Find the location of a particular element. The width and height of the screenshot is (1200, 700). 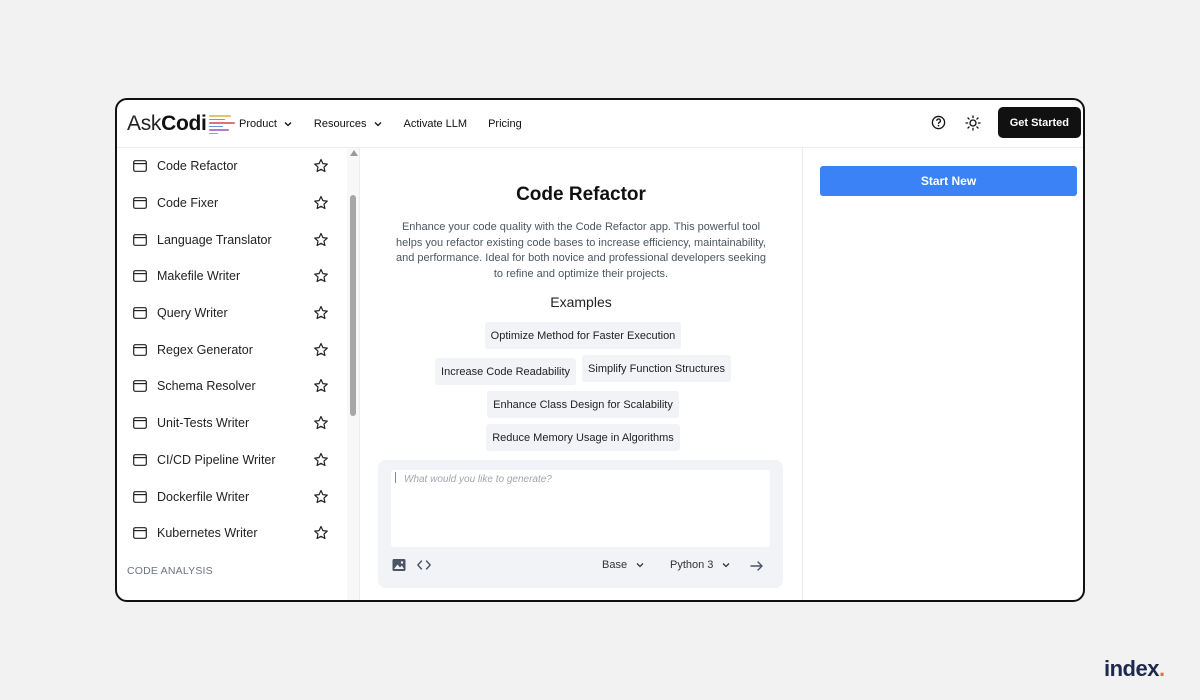

sidebar-item: Dockerfile Writer is located at coordinates (231, 496).